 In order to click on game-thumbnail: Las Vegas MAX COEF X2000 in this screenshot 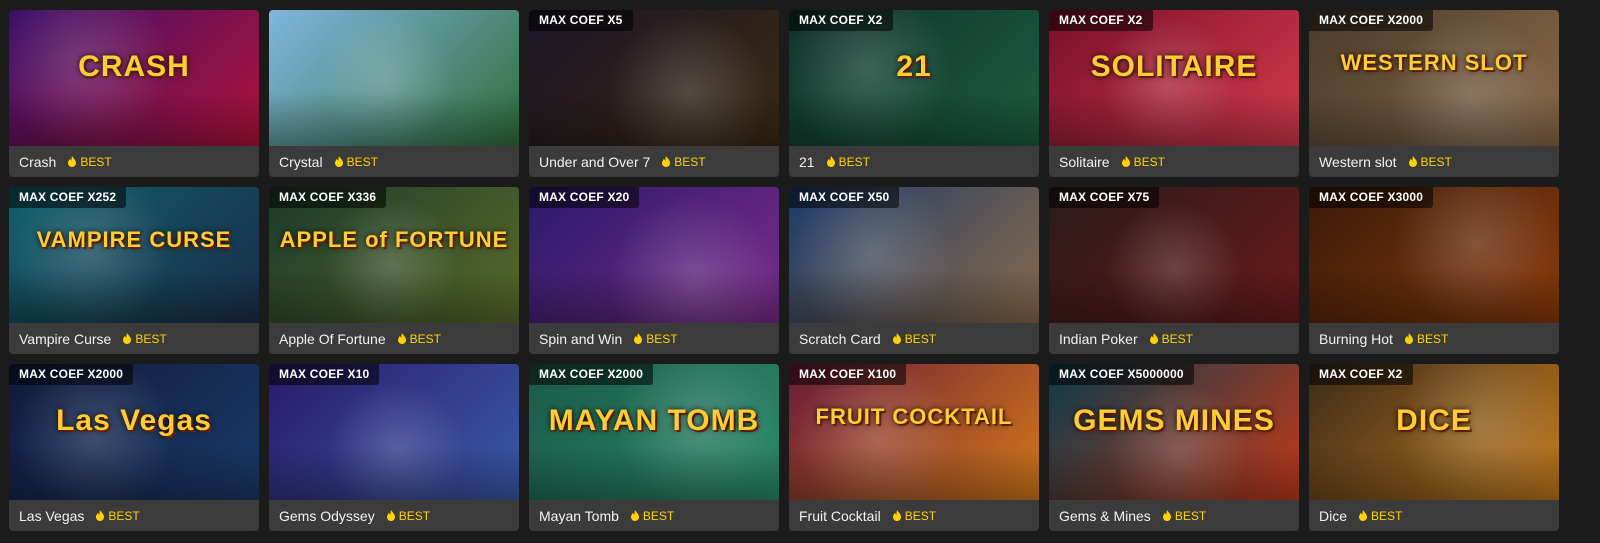, I will do `click(134, 432)`.